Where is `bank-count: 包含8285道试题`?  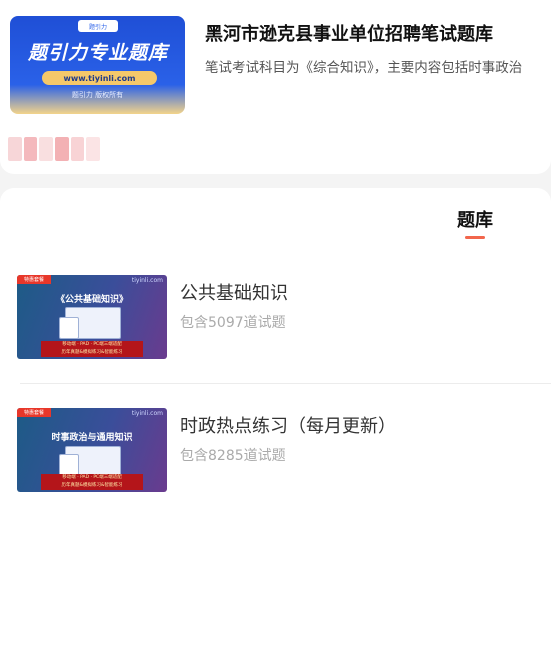
bank-count: 包含8285道试题 is located at coordinates (233, 456).